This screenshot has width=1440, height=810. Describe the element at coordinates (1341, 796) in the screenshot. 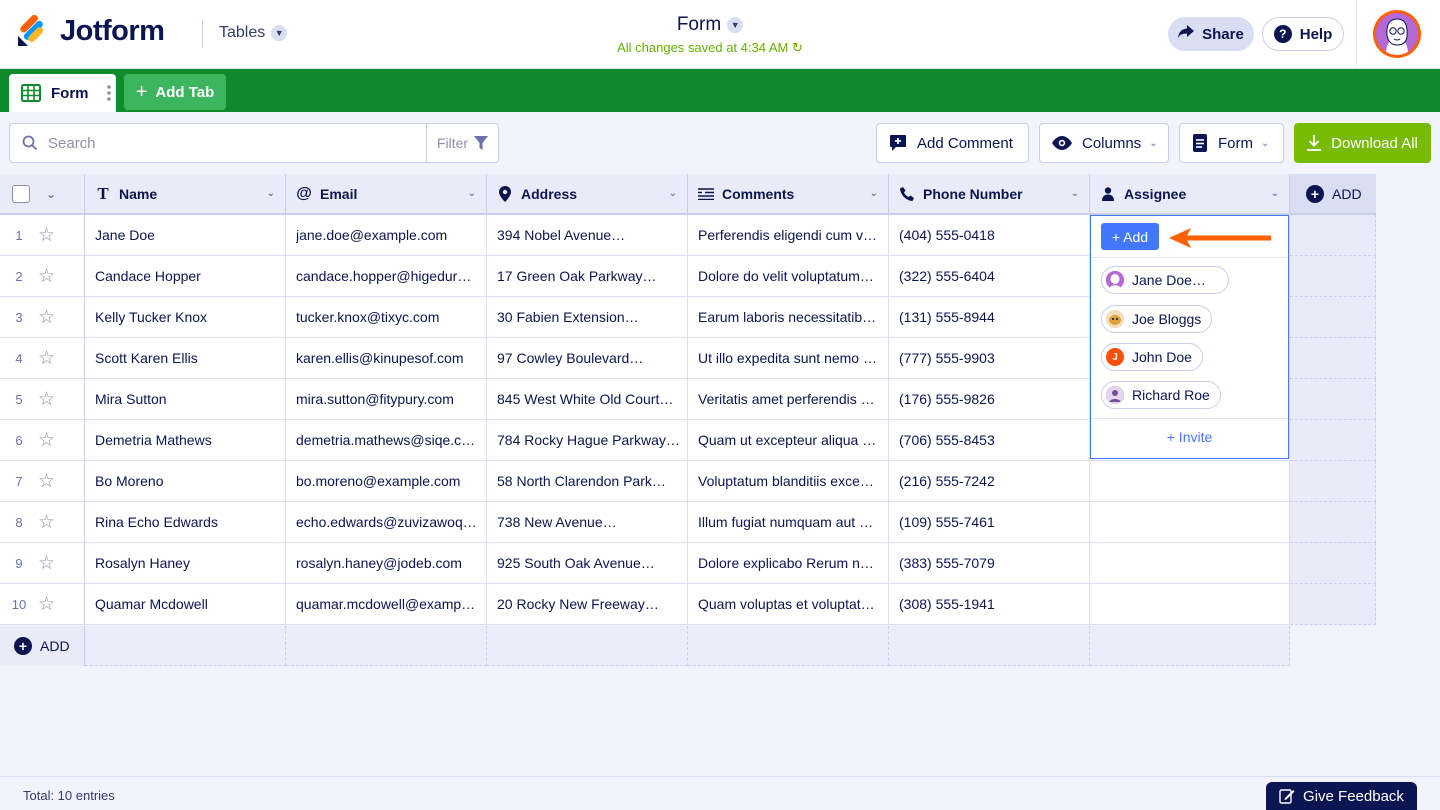

I see `give-feedback-button: Give Feedback` at that location.